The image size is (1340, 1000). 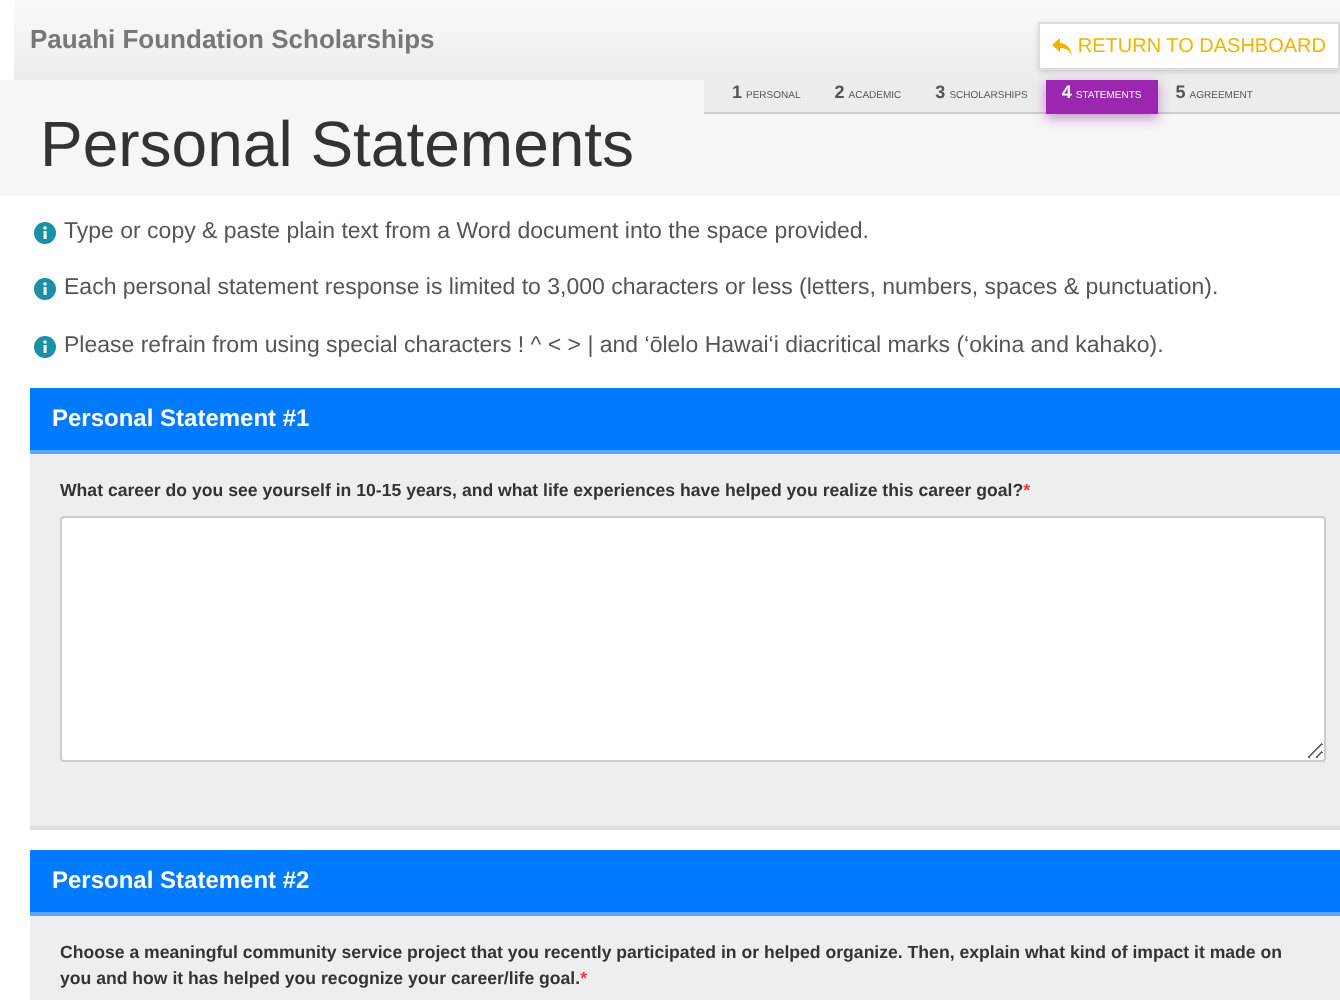 I want to click on instruction-text: Each personal statement response is limited to 3,000 characters or less (letters, numbers, spaces & punctuation)., so click(x=641, y=289).